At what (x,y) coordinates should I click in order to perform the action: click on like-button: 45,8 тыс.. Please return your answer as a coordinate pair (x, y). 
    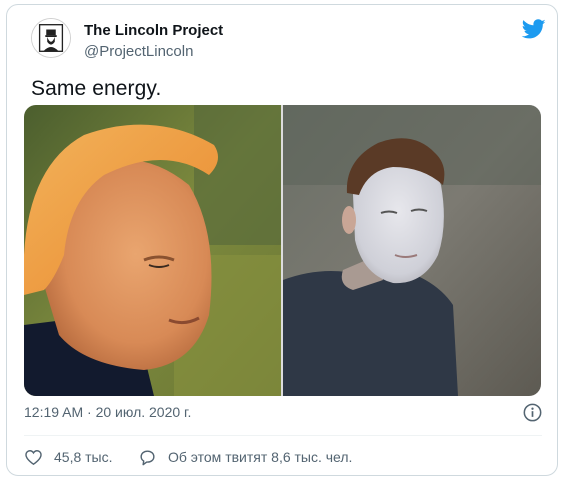
    Looking at the image, I should click on (68, 457).